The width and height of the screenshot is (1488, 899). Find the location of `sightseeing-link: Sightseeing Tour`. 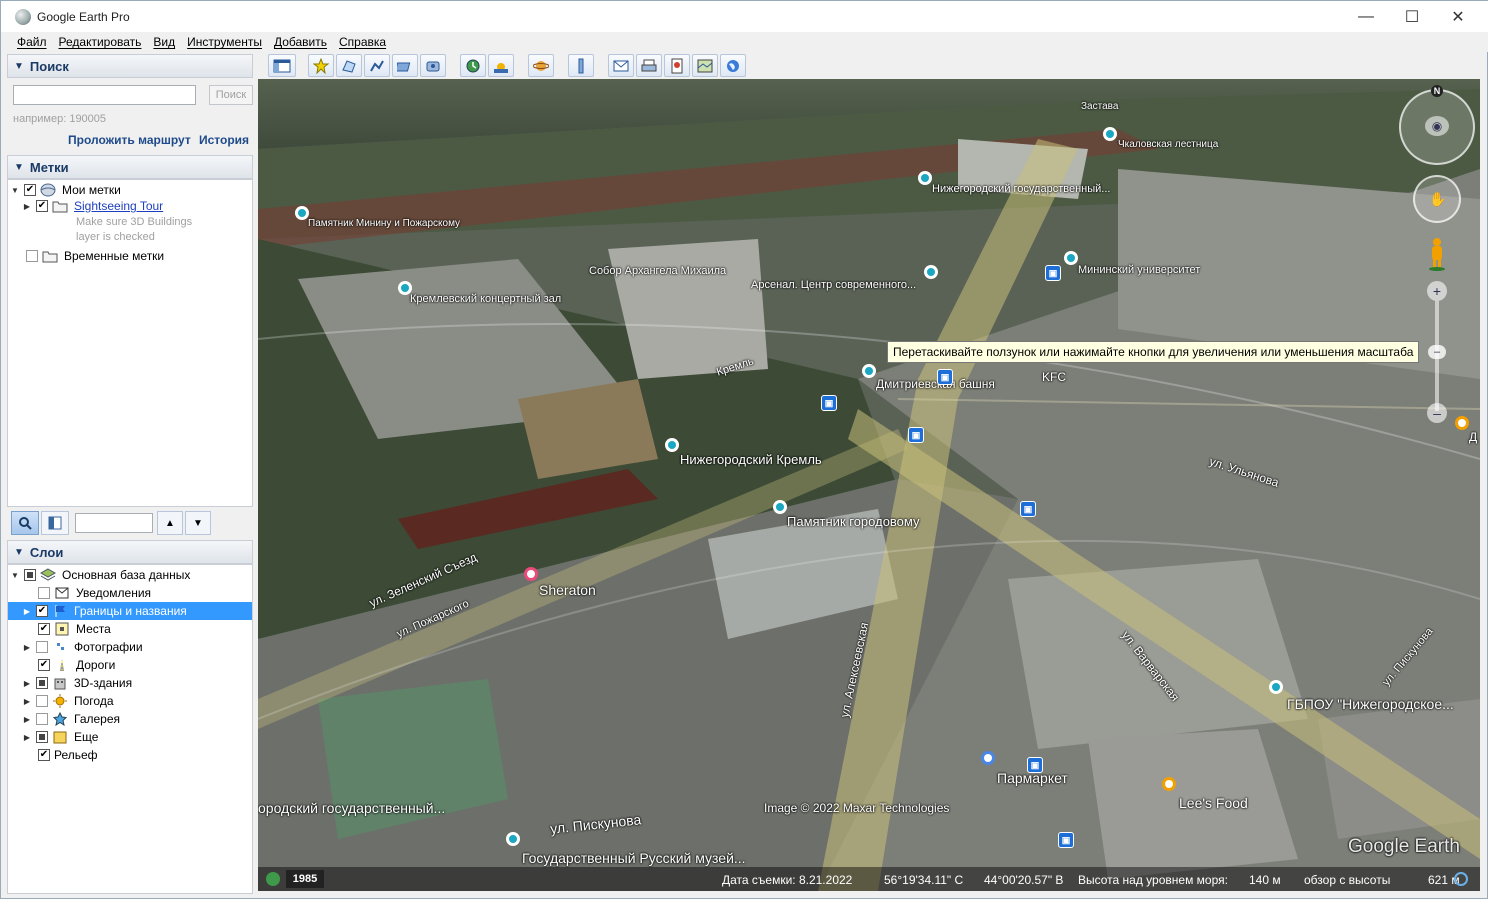

sightseeing-link: Sightseeing Tour is located at coordinates (118, 206).